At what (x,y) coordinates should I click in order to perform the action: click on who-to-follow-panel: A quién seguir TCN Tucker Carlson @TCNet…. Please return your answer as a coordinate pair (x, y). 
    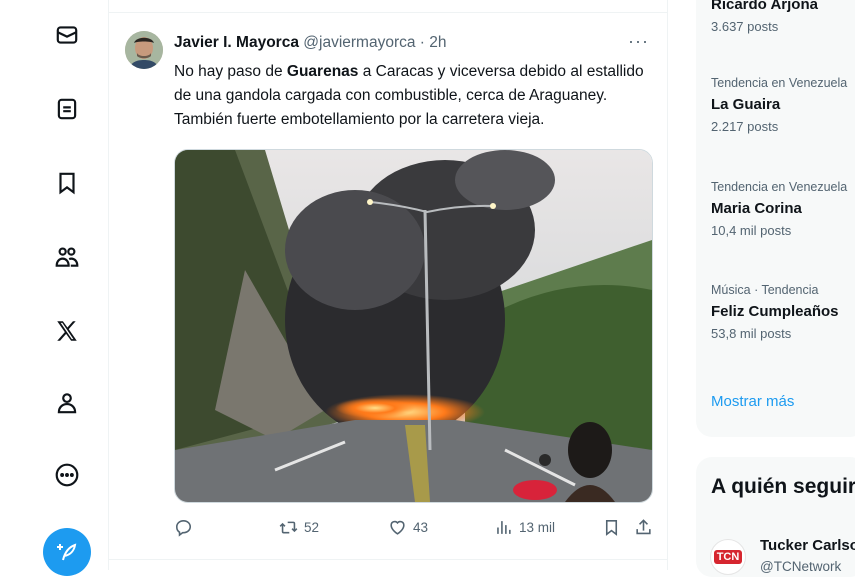
    Looking at the image, I should click on (775, 517).